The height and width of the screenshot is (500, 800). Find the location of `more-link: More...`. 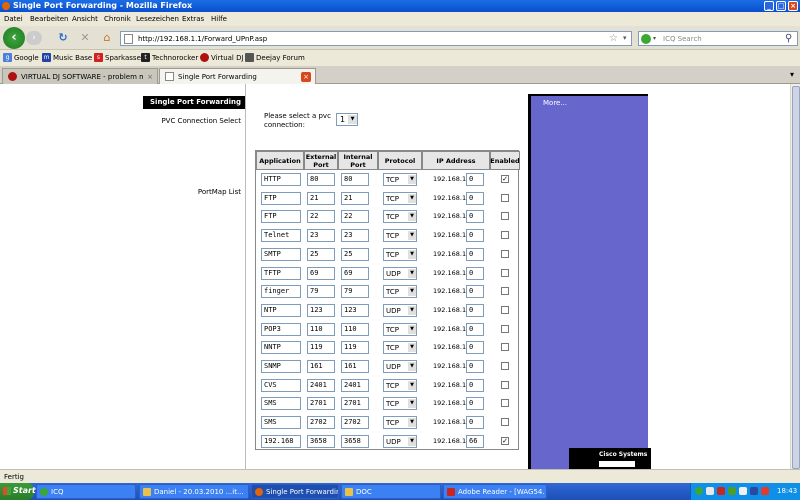

more-link: More... is located at coordinates (555, 103).